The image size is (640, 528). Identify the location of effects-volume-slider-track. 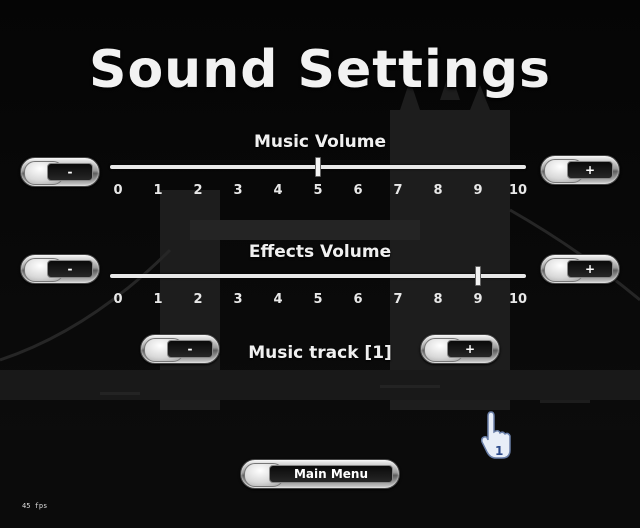
(318, 276).